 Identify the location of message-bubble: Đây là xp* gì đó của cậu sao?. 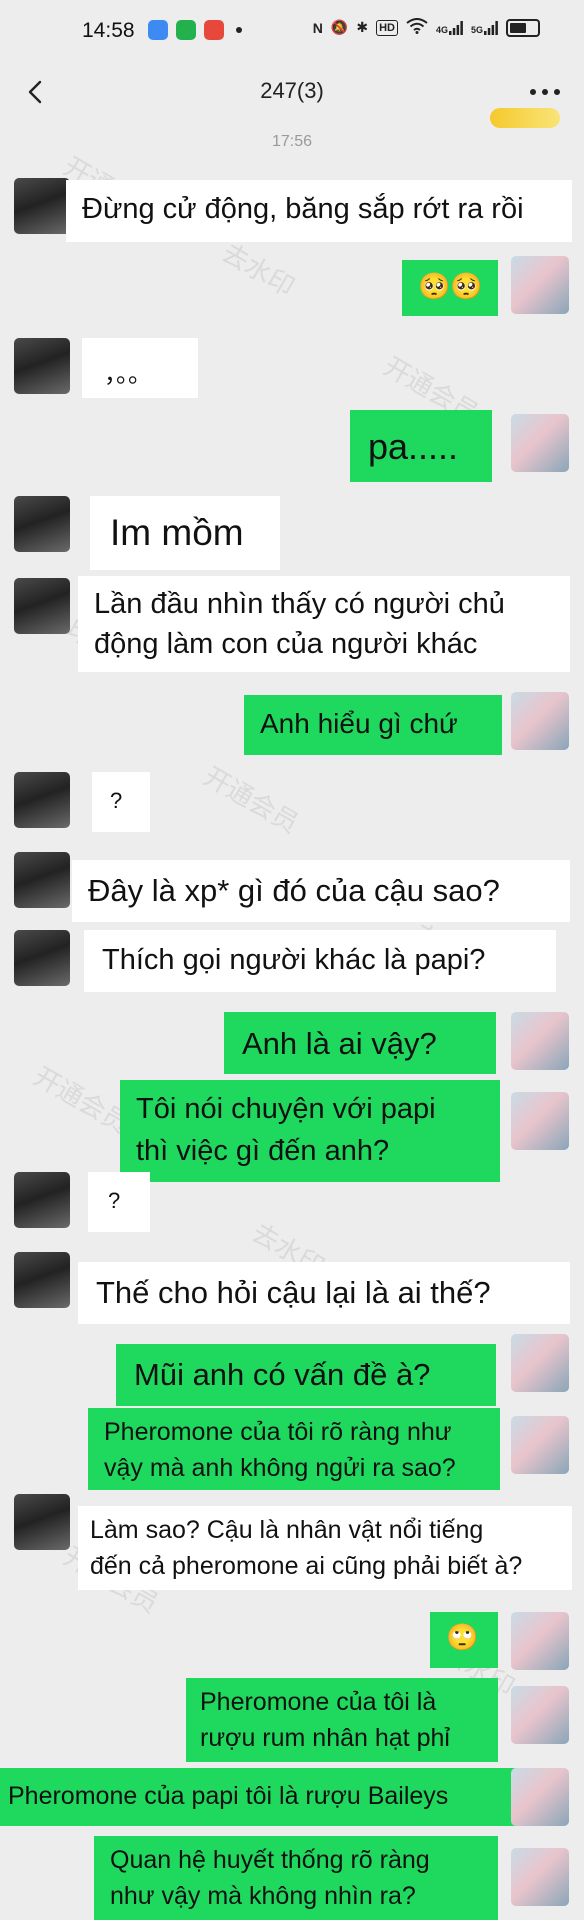
(321, 891).